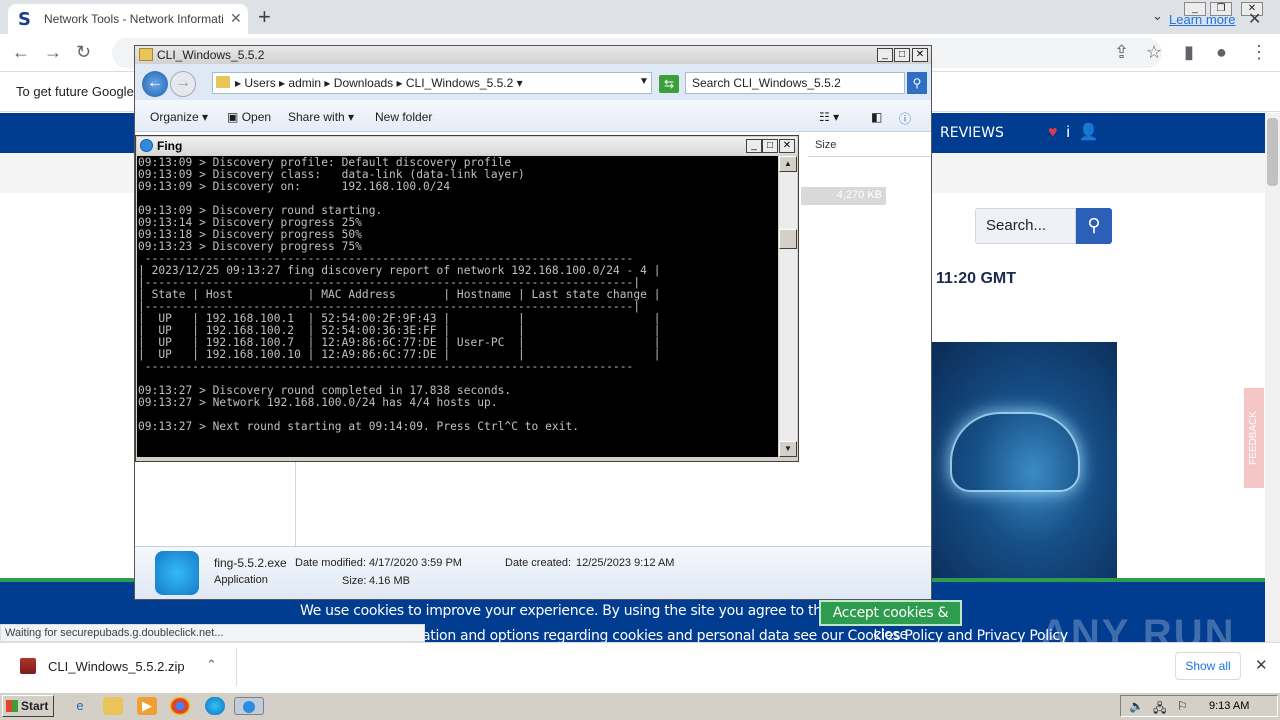  I want to click on info-icon: i, so click(1068, 132).